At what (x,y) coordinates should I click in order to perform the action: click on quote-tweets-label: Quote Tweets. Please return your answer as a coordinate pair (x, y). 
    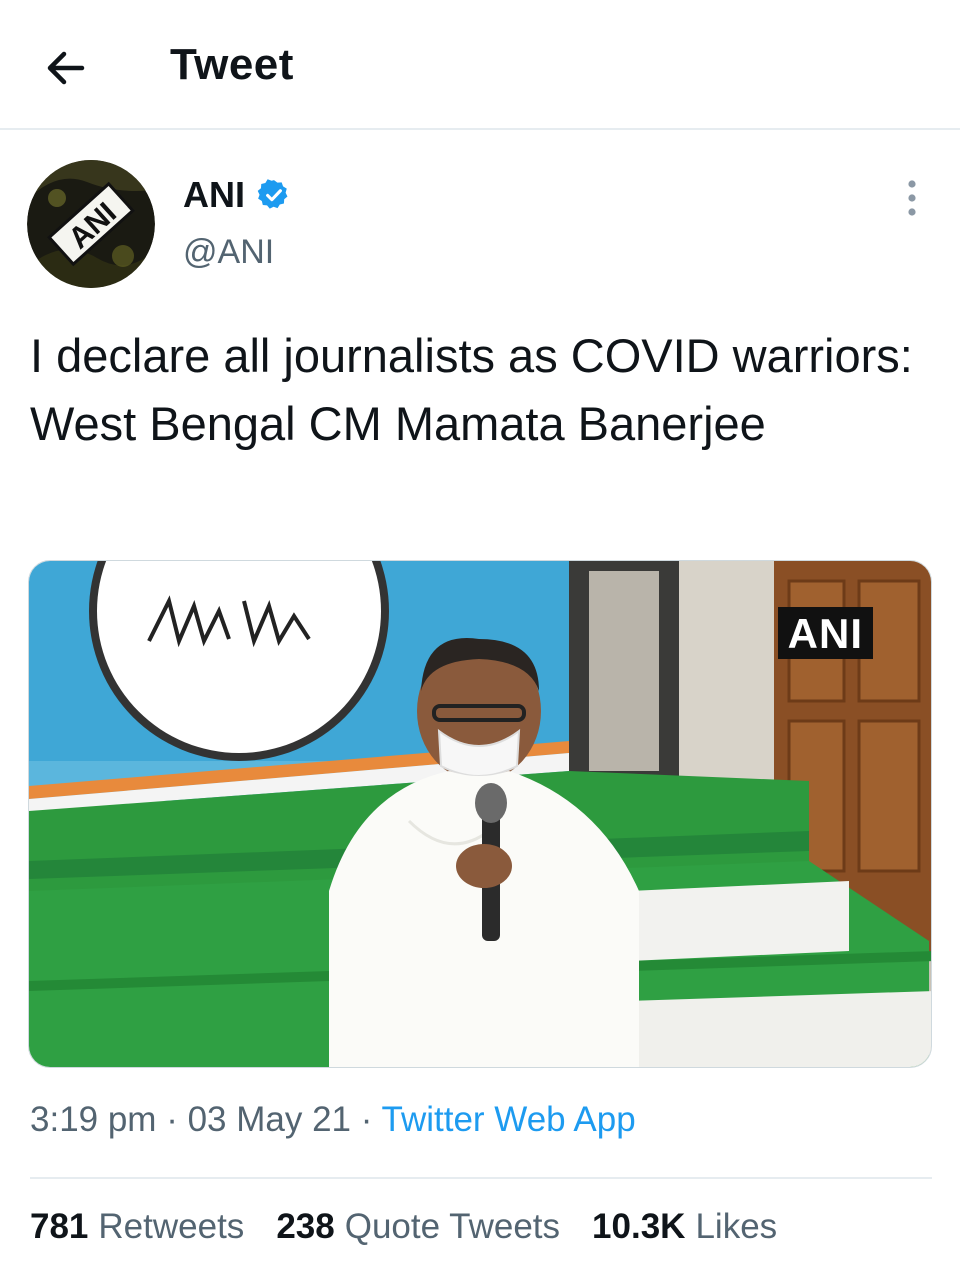
    Looking at the image, I should click on (452, 1226).